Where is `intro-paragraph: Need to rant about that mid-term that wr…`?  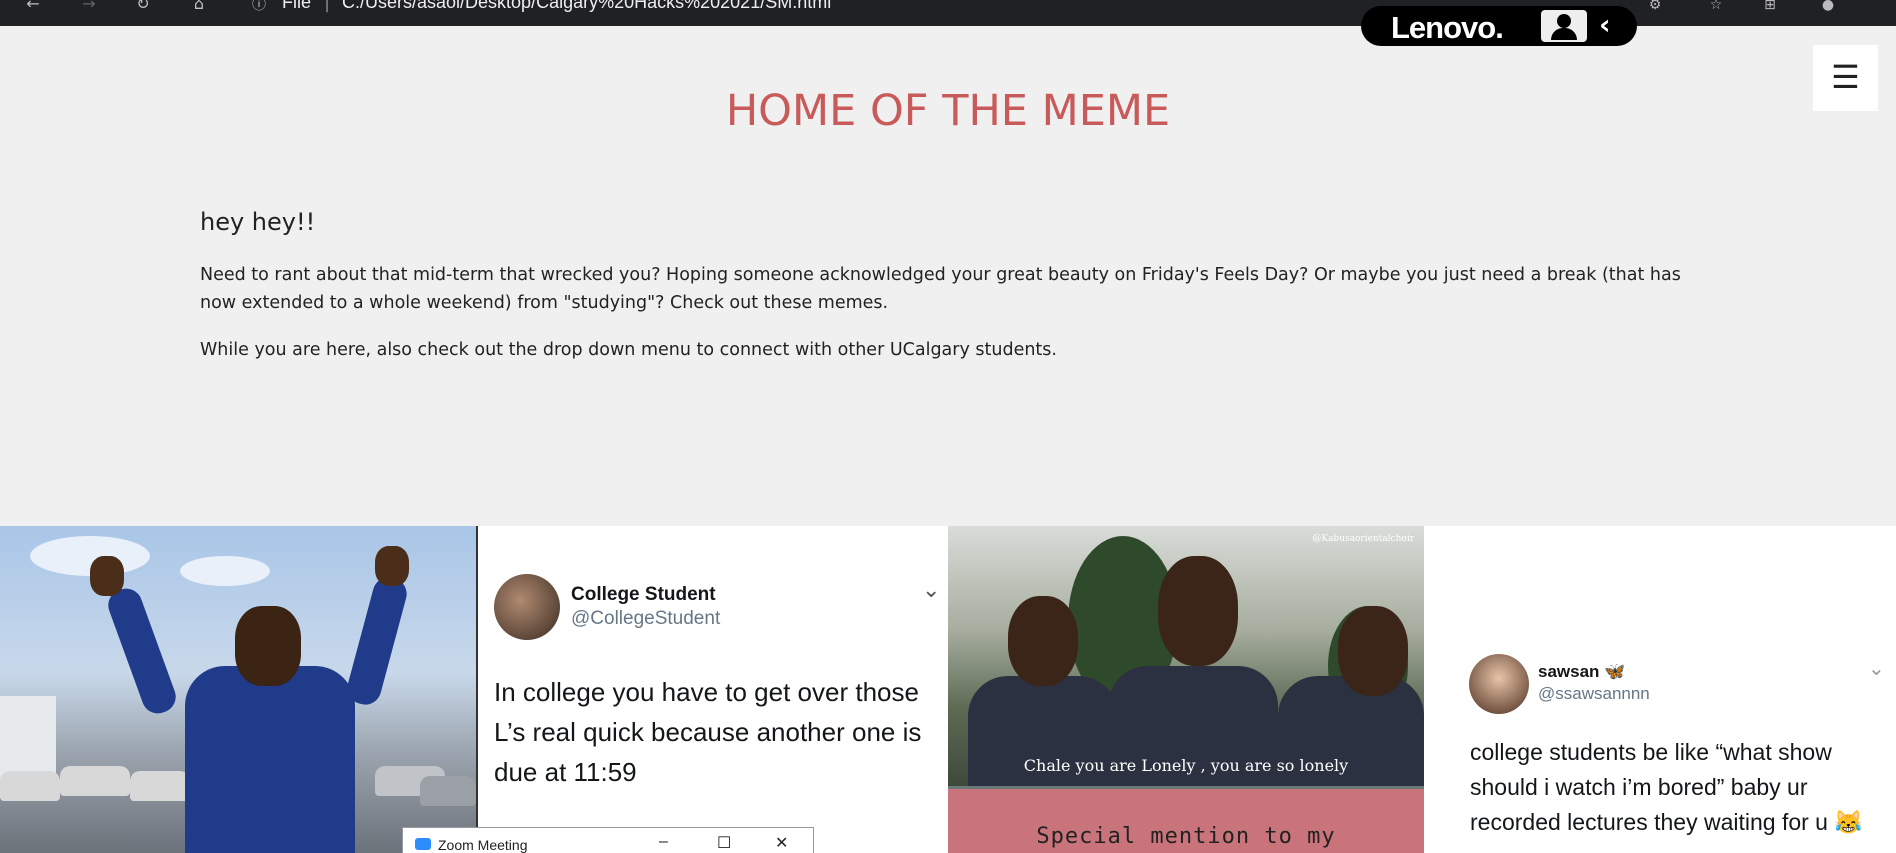 intro-paragraph: Need to rant about that mid-term that wr… is located at coordinates (940, 289).